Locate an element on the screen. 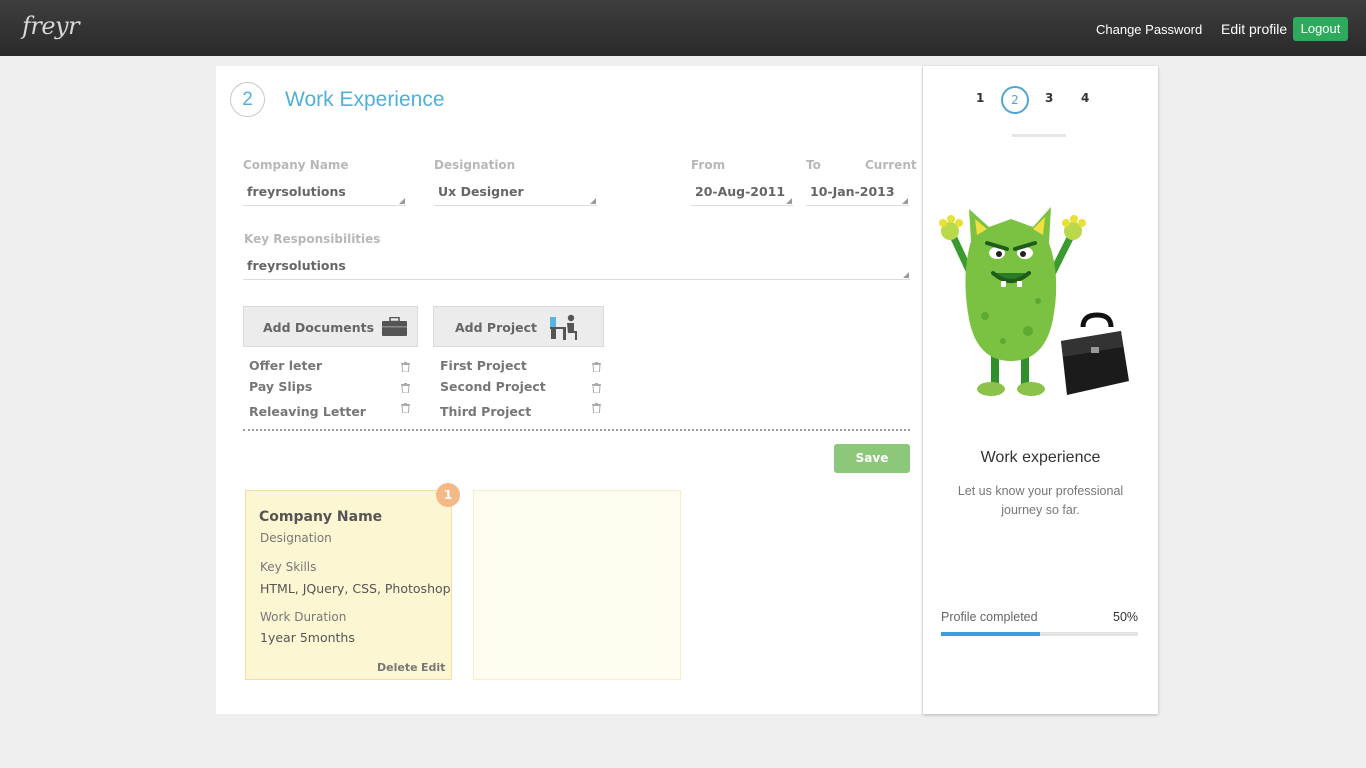 The width and height of the screenshot is (1366, 768). project-item: First Project is located at coordinates (483, 365).